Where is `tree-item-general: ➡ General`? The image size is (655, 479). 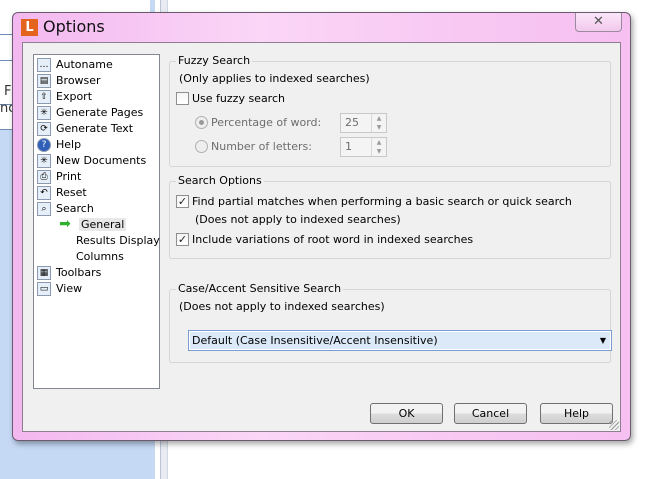
tree-item-general: ➡ General is located at coordinates (91, 224).